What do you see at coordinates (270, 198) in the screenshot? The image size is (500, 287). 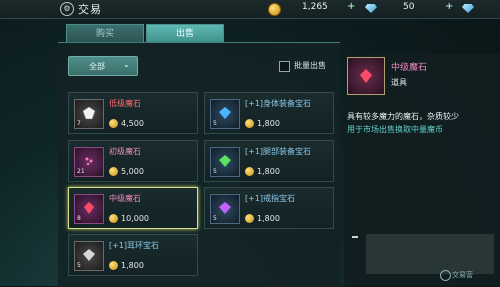 I see `item-name: [+1]戒指宝石` at bounding box center [270, 198].